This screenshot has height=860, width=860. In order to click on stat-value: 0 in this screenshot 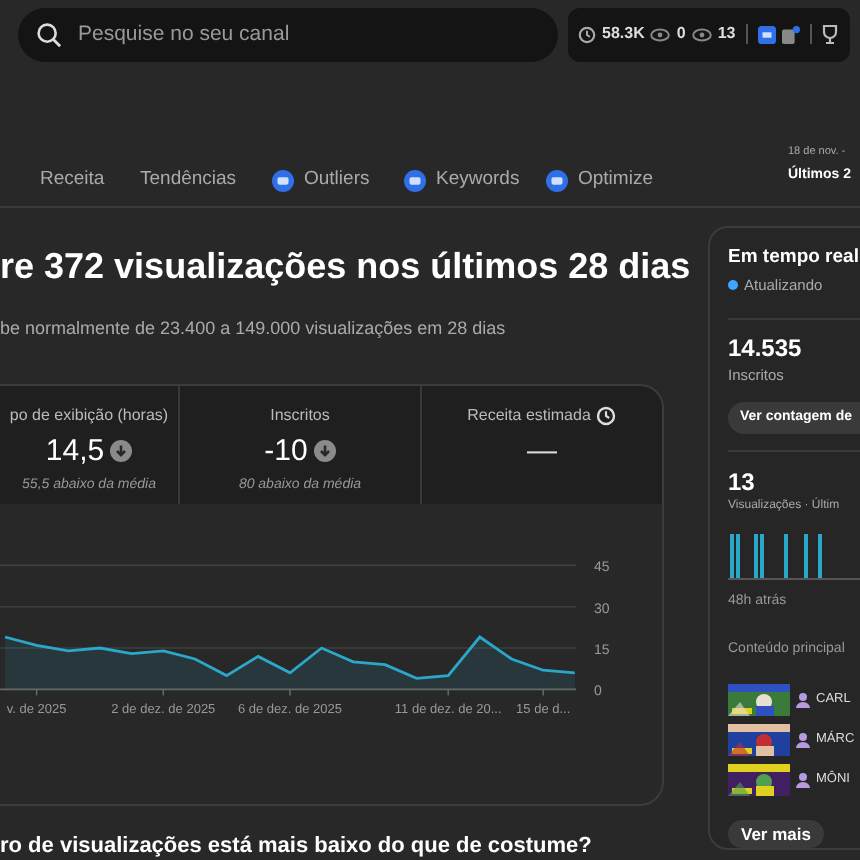, I will do `click(681, 34)`.